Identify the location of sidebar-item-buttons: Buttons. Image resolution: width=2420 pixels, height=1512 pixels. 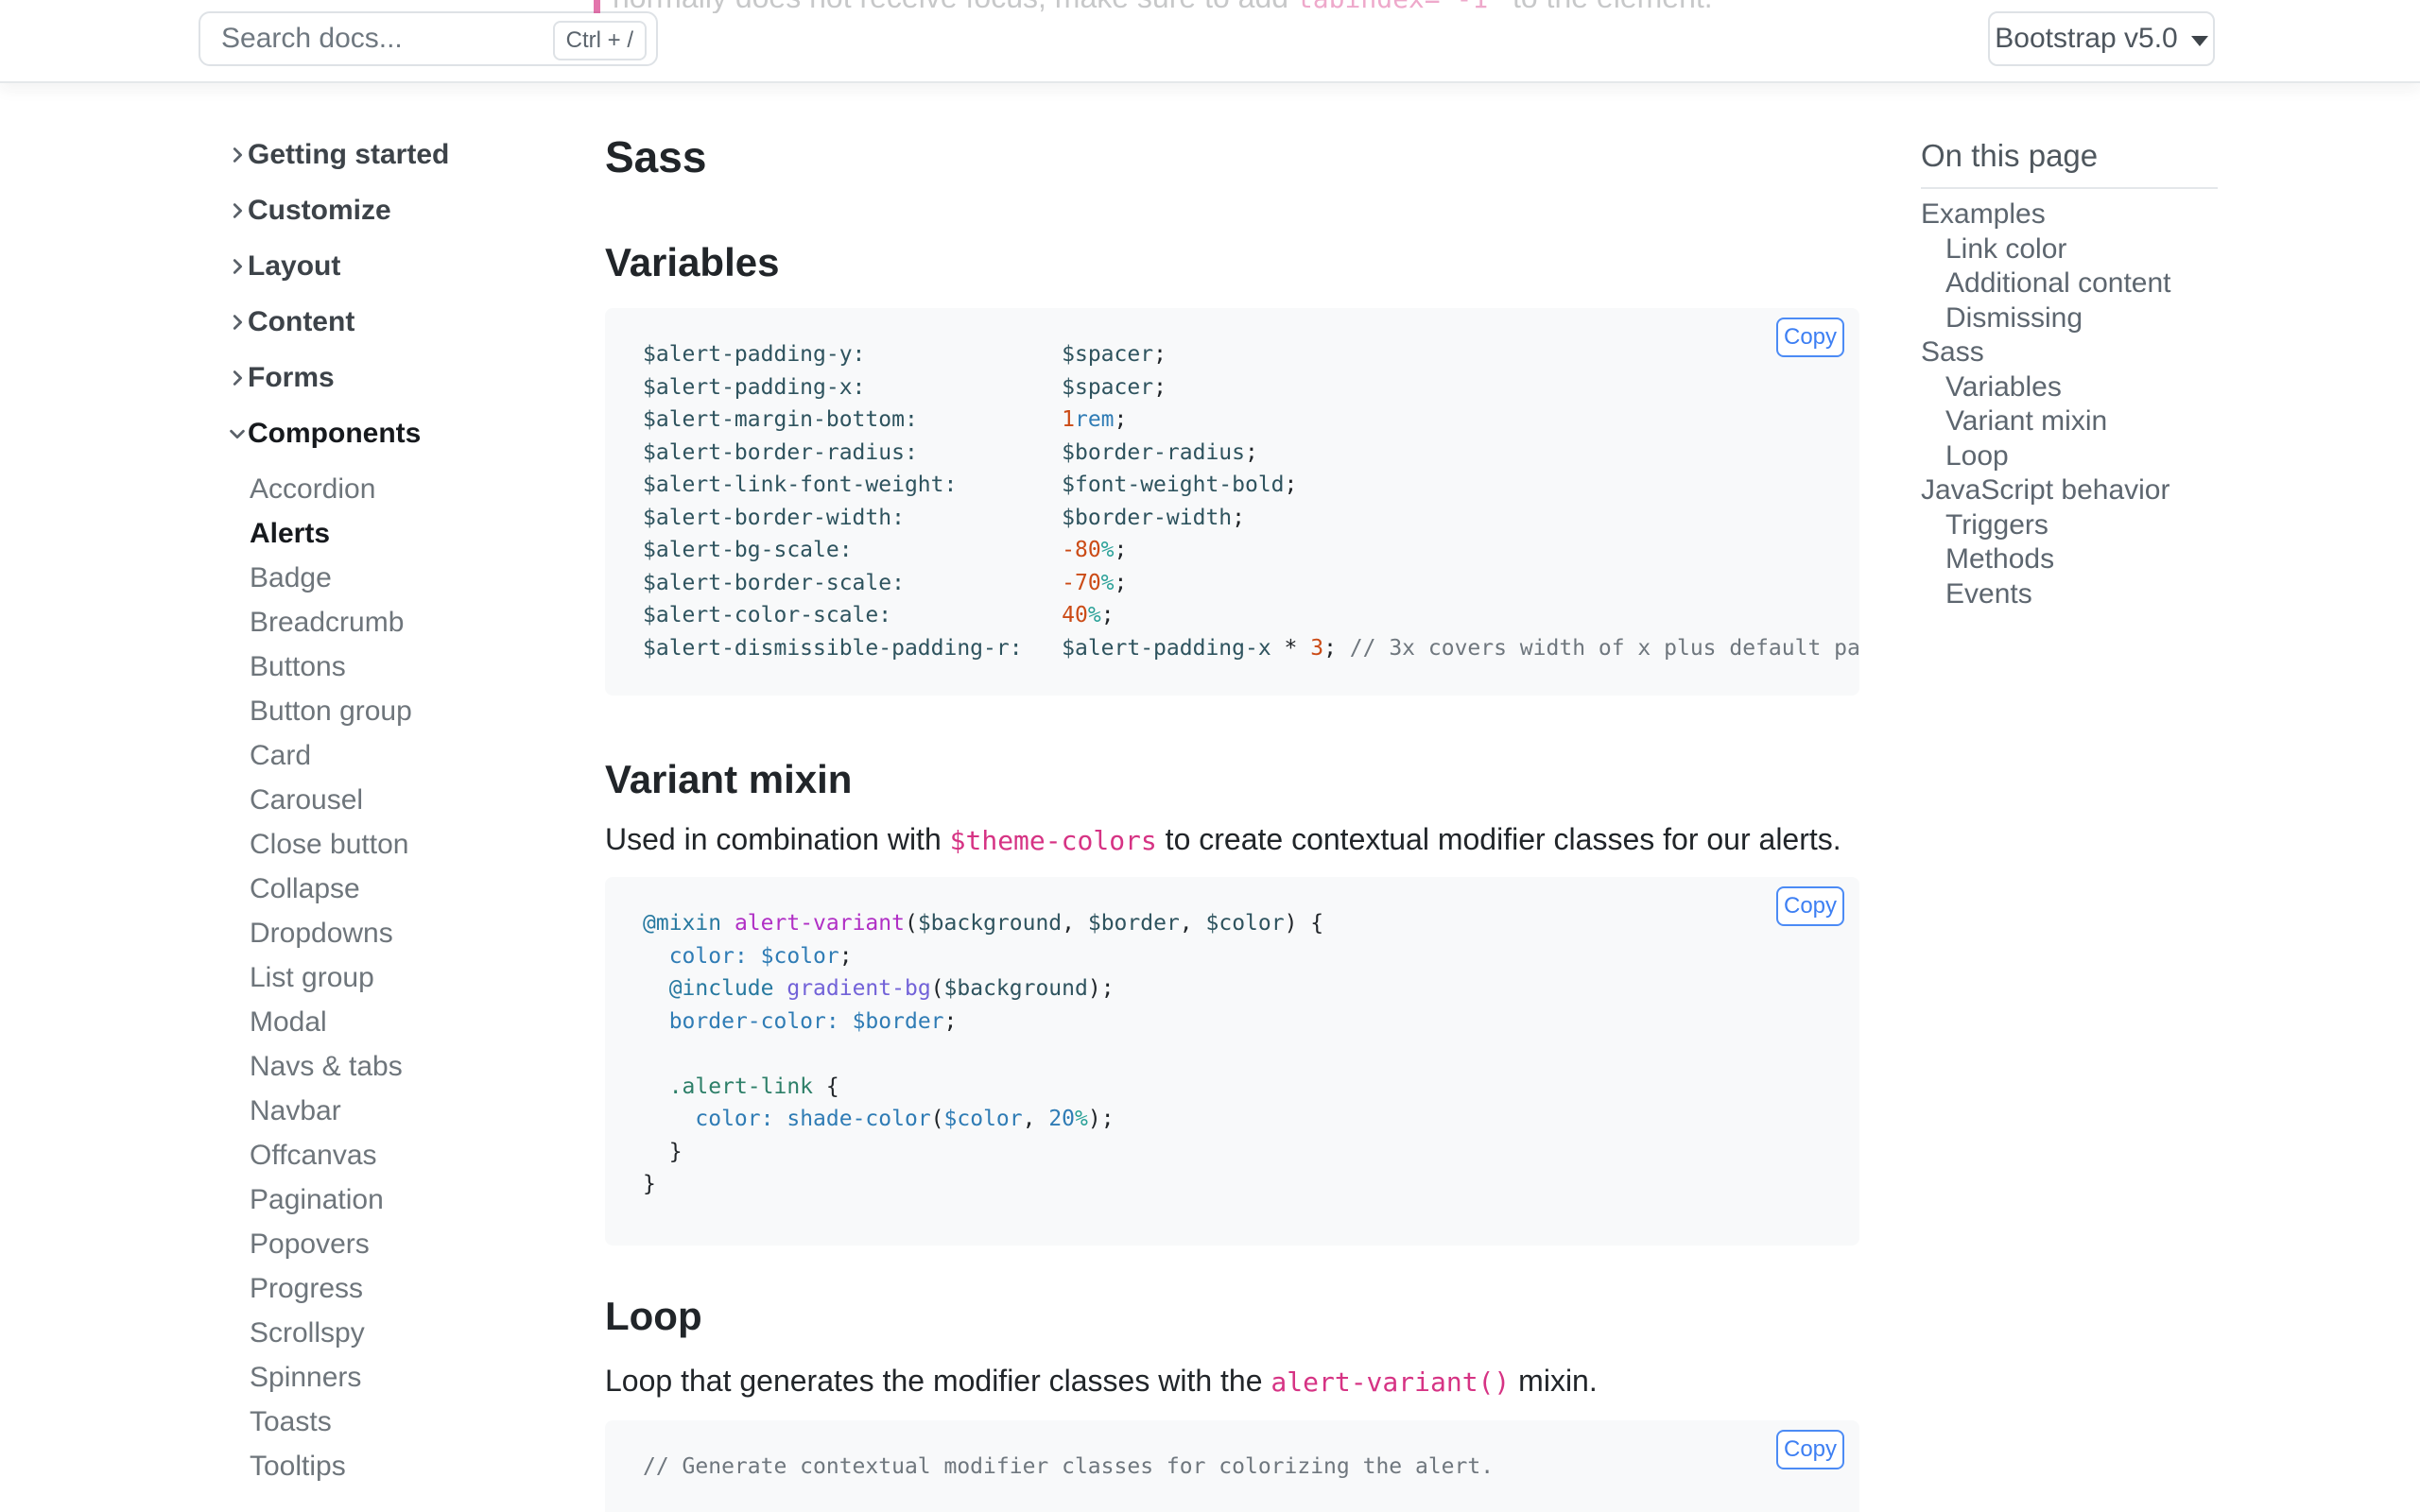
(427, 666).